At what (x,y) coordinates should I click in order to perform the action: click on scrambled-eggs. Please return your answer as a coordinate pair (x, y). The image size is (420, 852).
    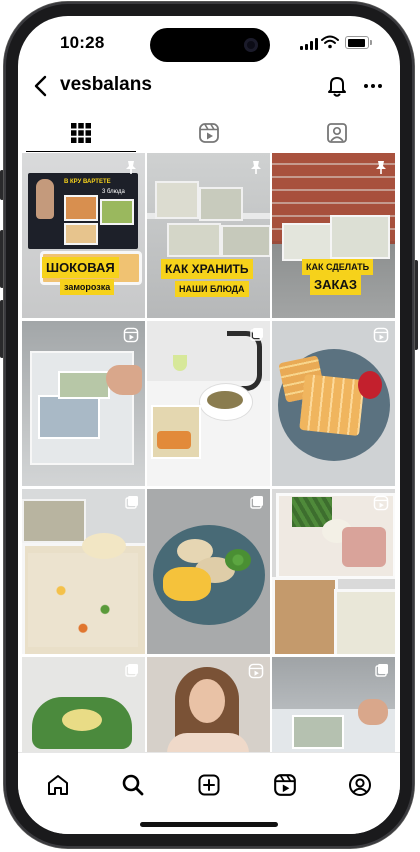
    Looking at the image, I should click on (187, 584).